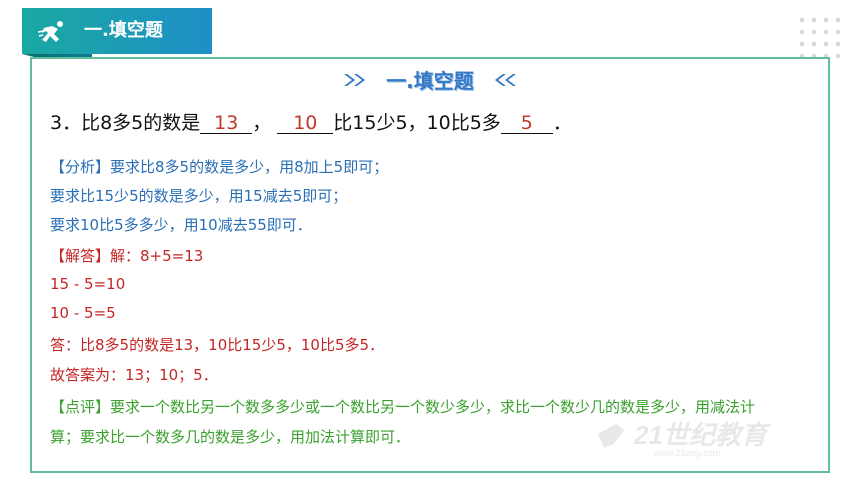 The width and height of the screenshot is (860, 484). What do you see at coordinates (417, 123) in the screenshot?
I see `question-mid: 比15少5，10比5多` at bounding box center [417, 123].